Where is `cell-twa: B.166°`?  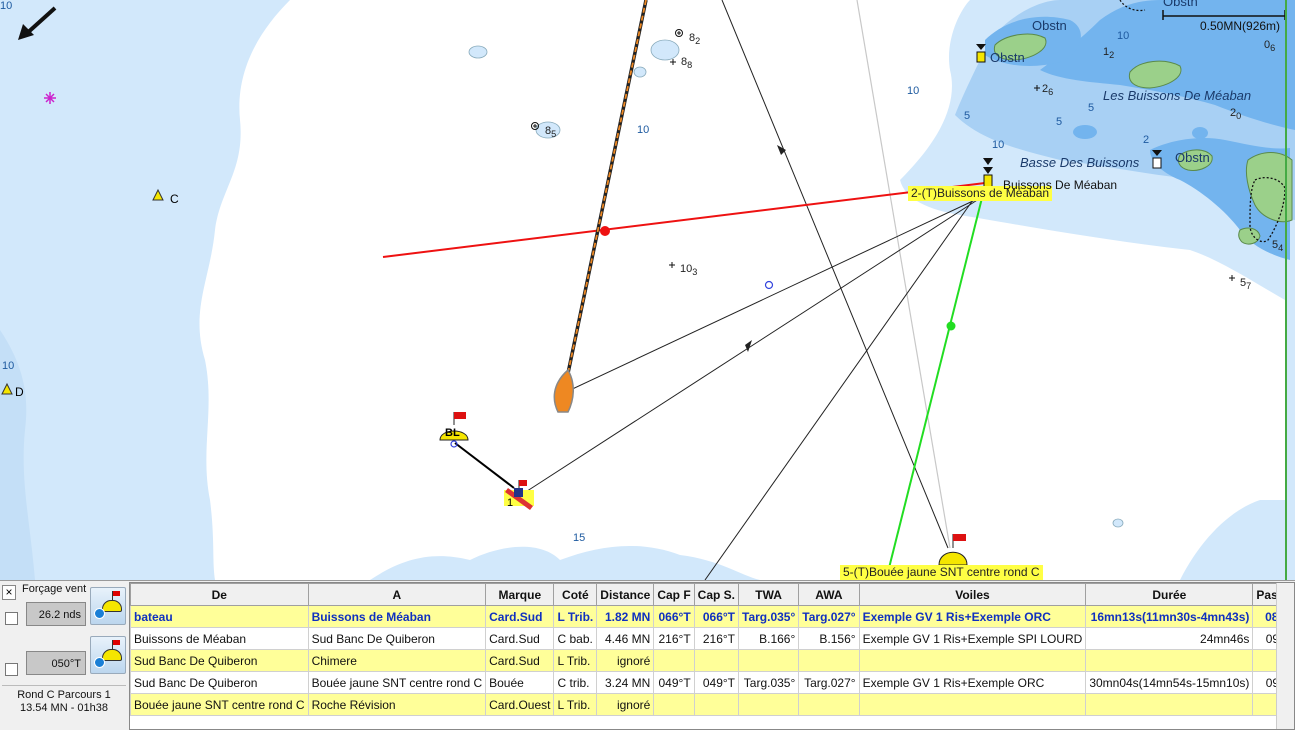
cell-twa: B.166° is located at coordinates (768, 638).